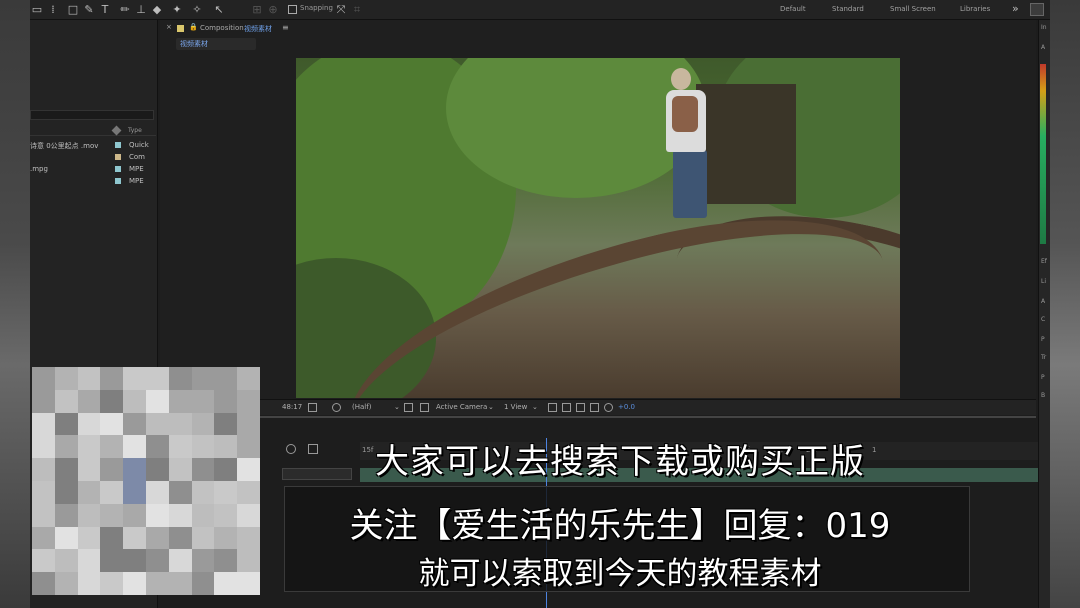  I want to click on info-panel-tab: In, so click(1044, 27).